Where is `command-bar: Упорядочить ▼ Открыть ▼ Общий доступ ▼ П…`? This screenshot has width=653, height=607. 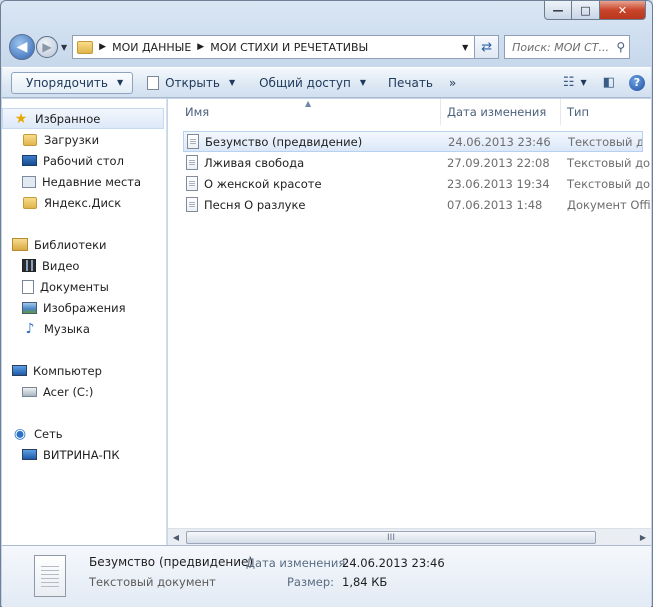 command-bar: Упорядочить ▼ Открыть ▼ Общий доступ ▼ П… is located at coordinates (326, 82).